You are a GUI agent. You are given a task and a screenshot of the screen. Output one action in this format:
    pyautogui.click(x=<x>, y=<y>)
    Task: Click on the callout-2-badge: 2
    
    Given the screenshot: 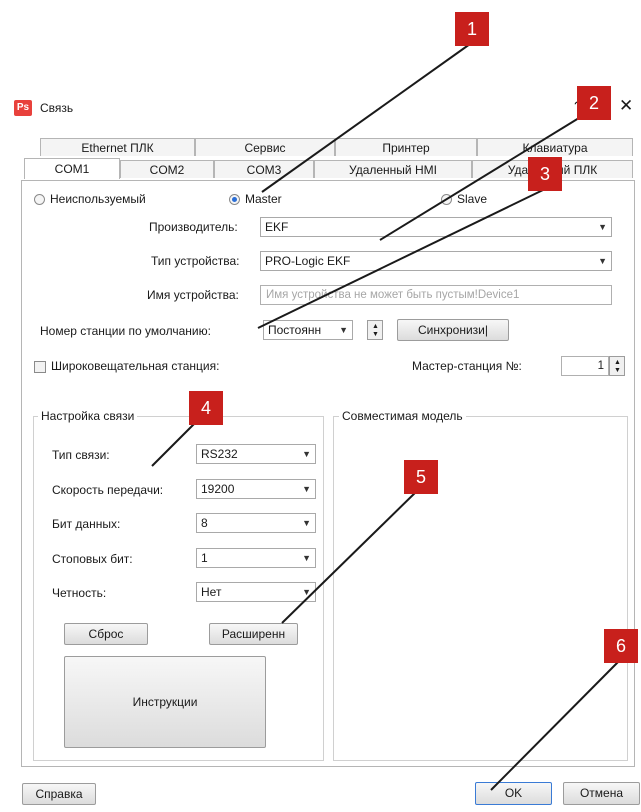 What is the action you would take?
    pyautogui.click(x=594, y=103)
    